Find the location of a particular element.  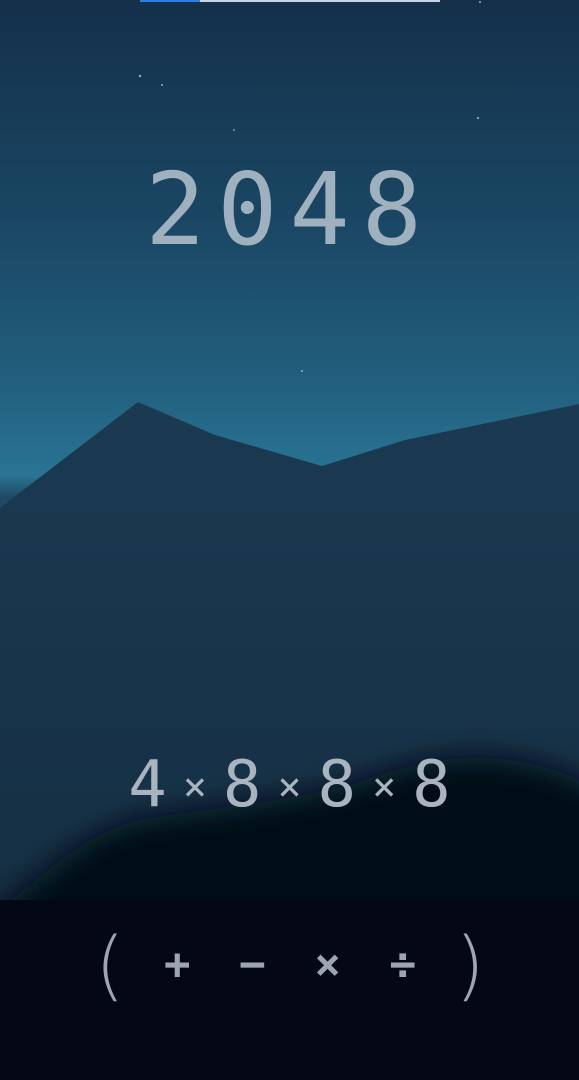

target-number: 2048 is located at coordinates (289, 209).